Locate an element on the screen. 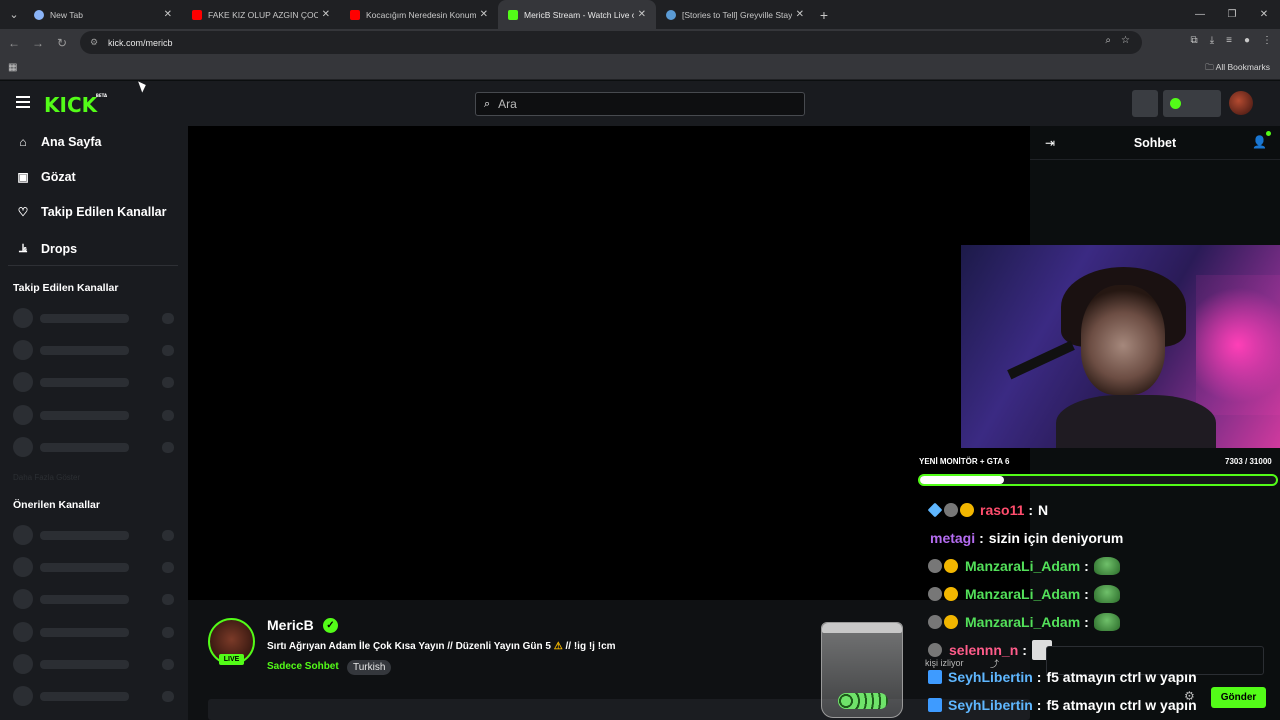  back-icon: ← is located at coordinates (14, 43).